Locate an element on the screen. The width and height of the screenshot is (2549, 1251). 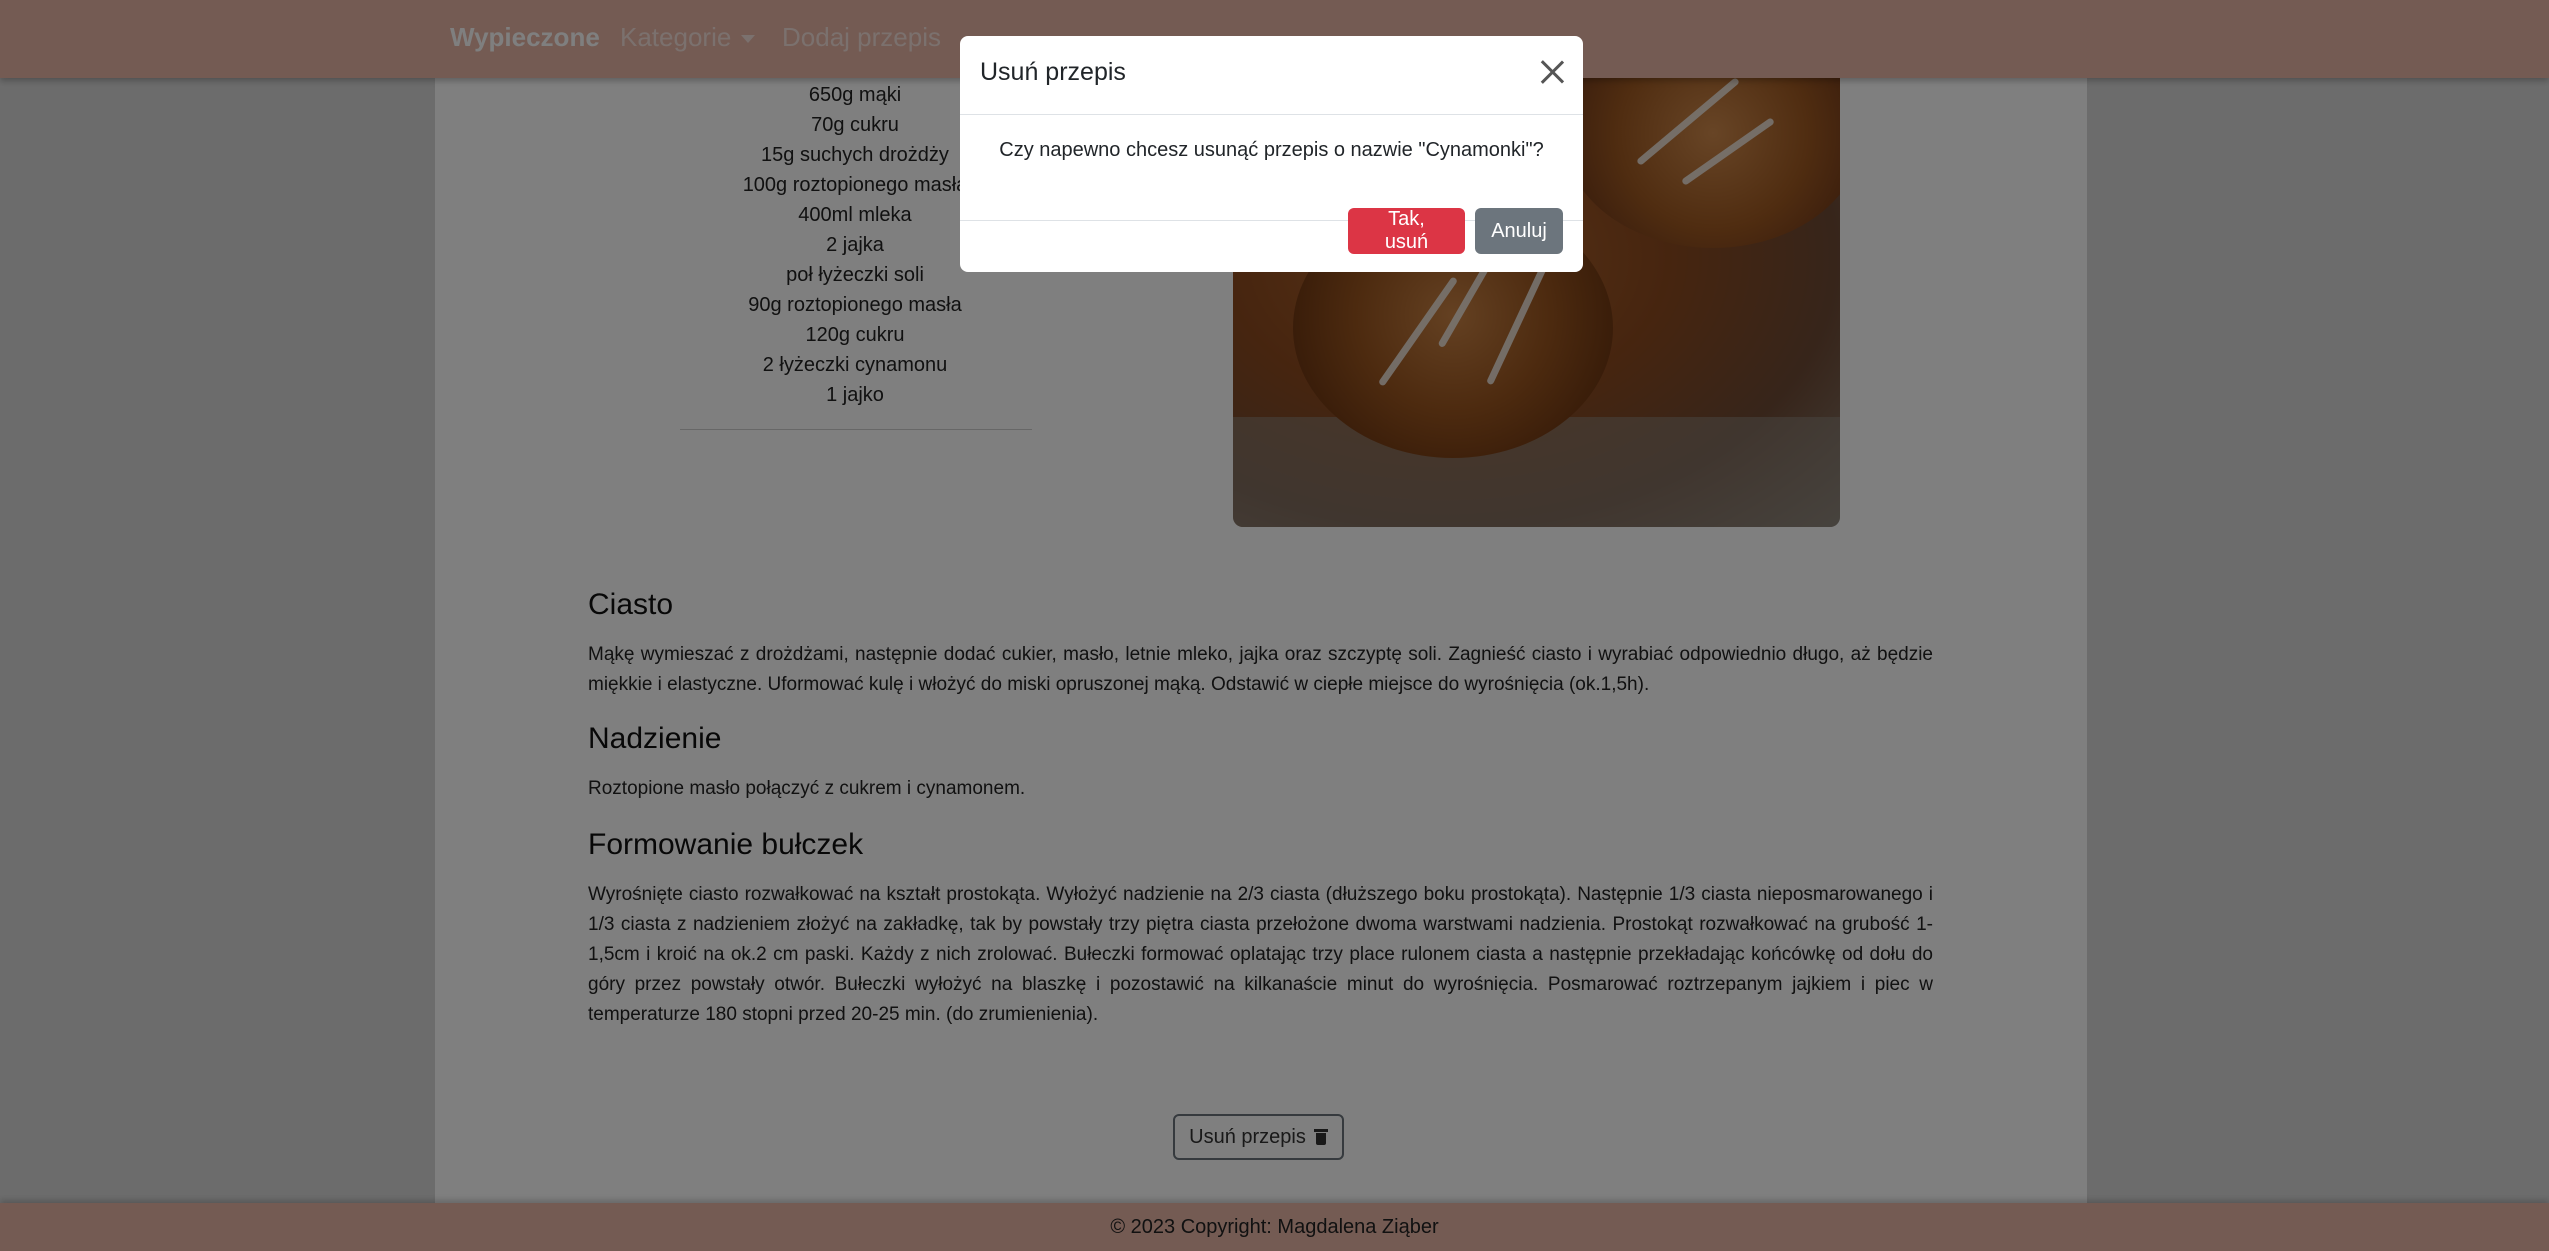
confirm-delete-button: Tak, usuń is located at coordinates (1406, 231).